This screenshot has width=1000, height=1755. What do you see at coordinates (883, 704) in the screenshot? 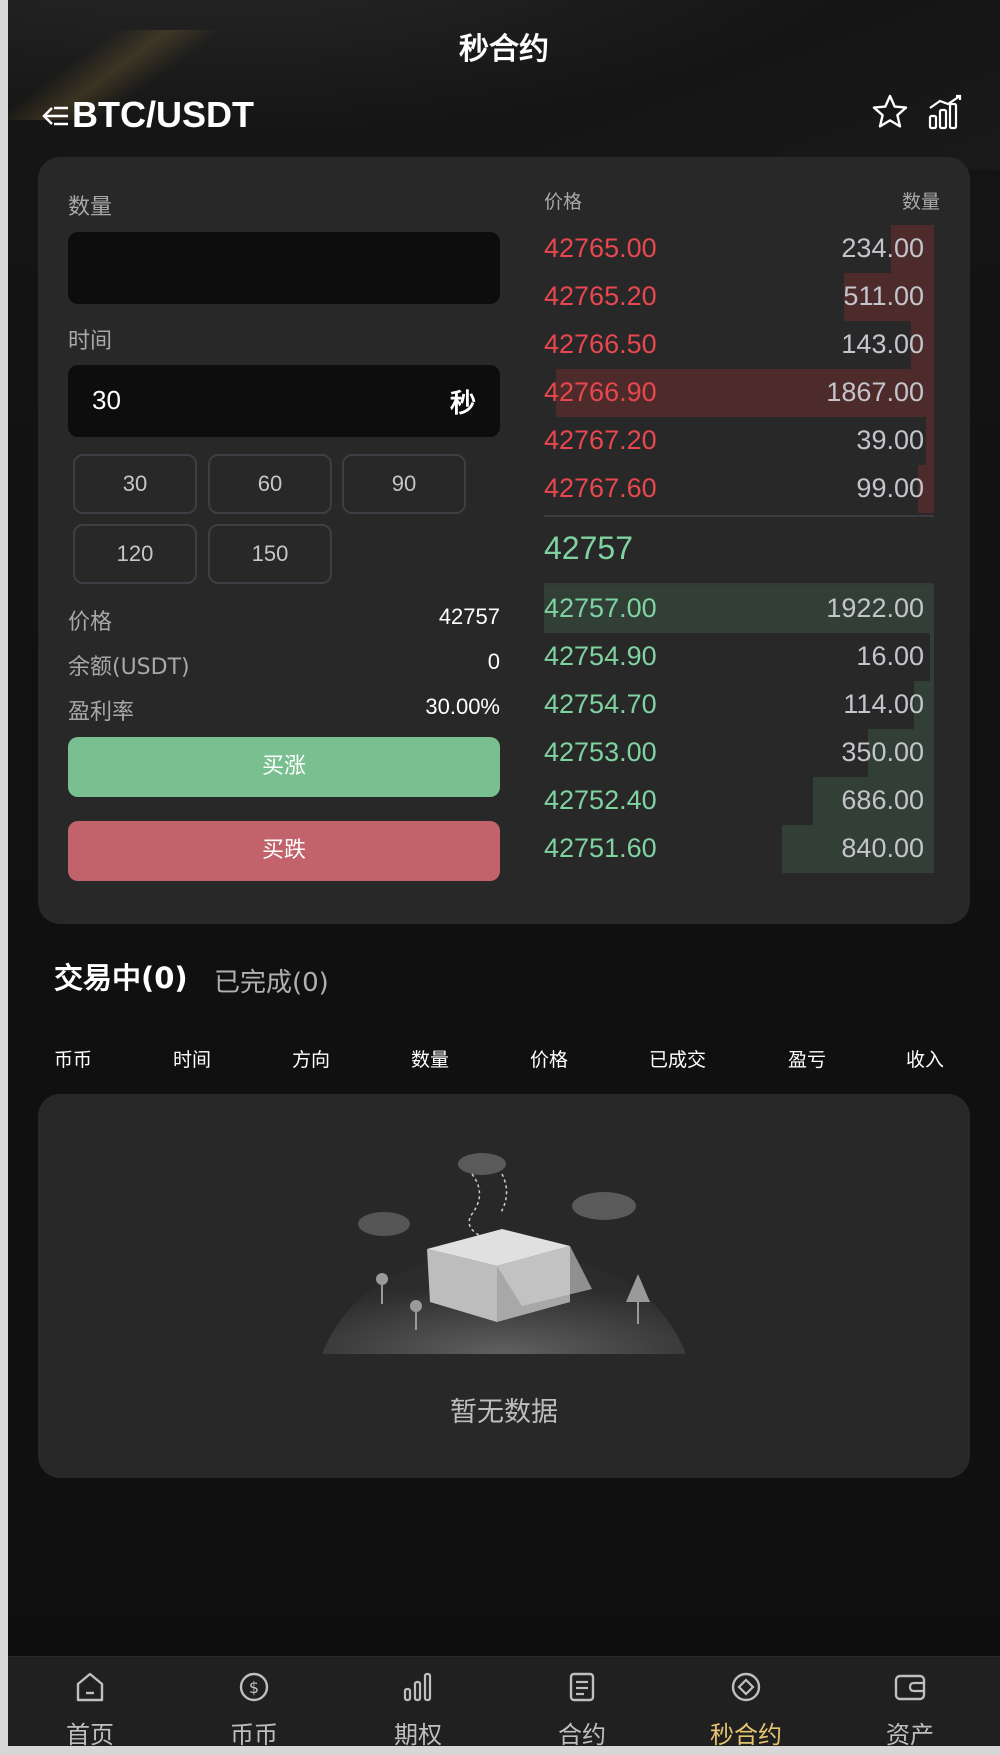
I see `orderbook-qty: 114.00` at bounding box center [883, 704].